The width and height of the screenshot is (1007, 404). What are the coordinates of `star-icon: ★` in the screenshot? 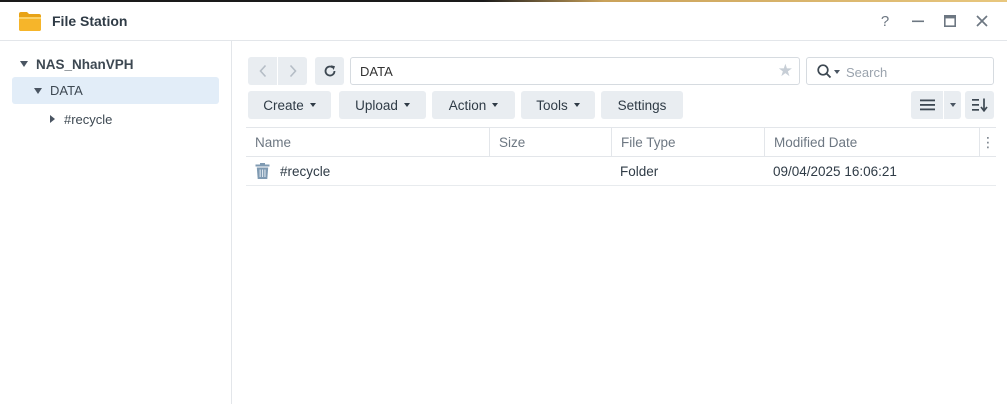 It's located at (785, 71).